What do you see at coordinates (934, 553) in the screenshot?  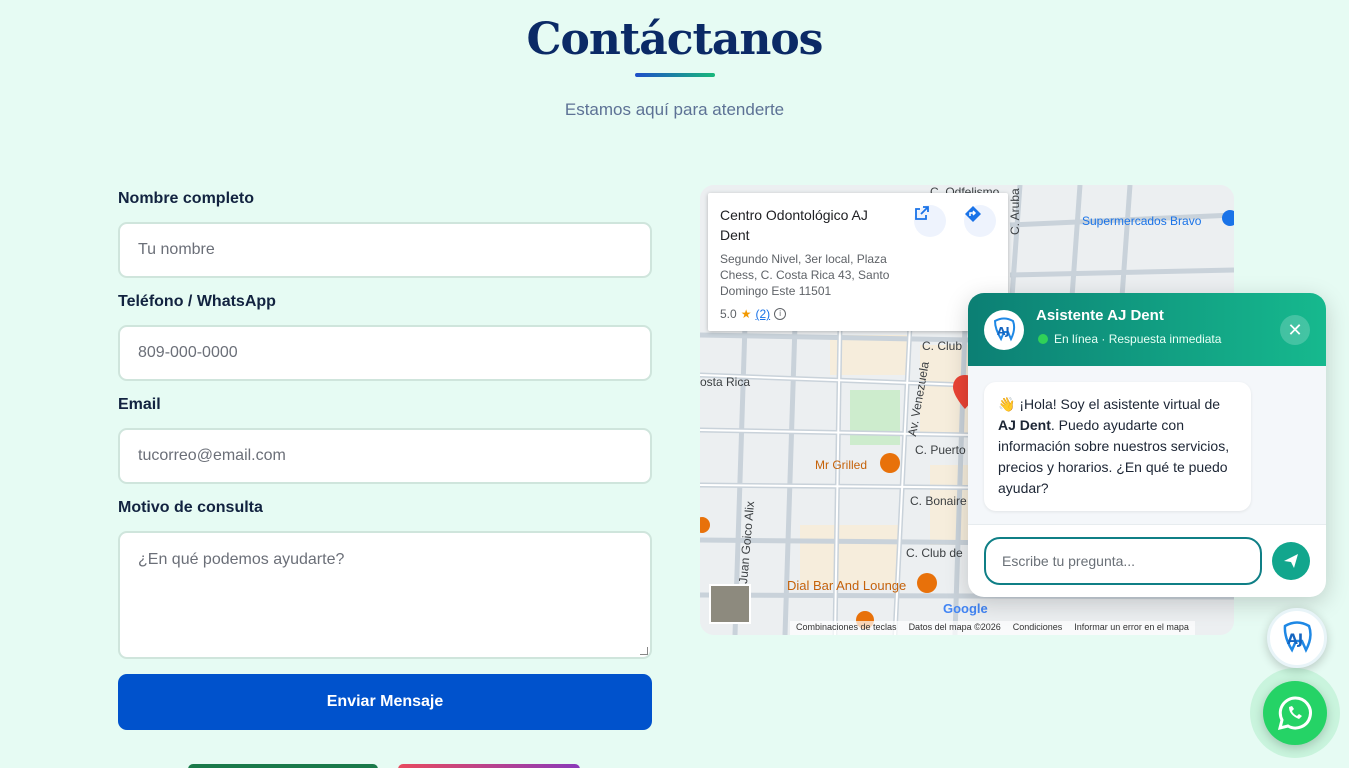 I see `map-label-club-de: C. Club de` at bounding box center [934, 553].